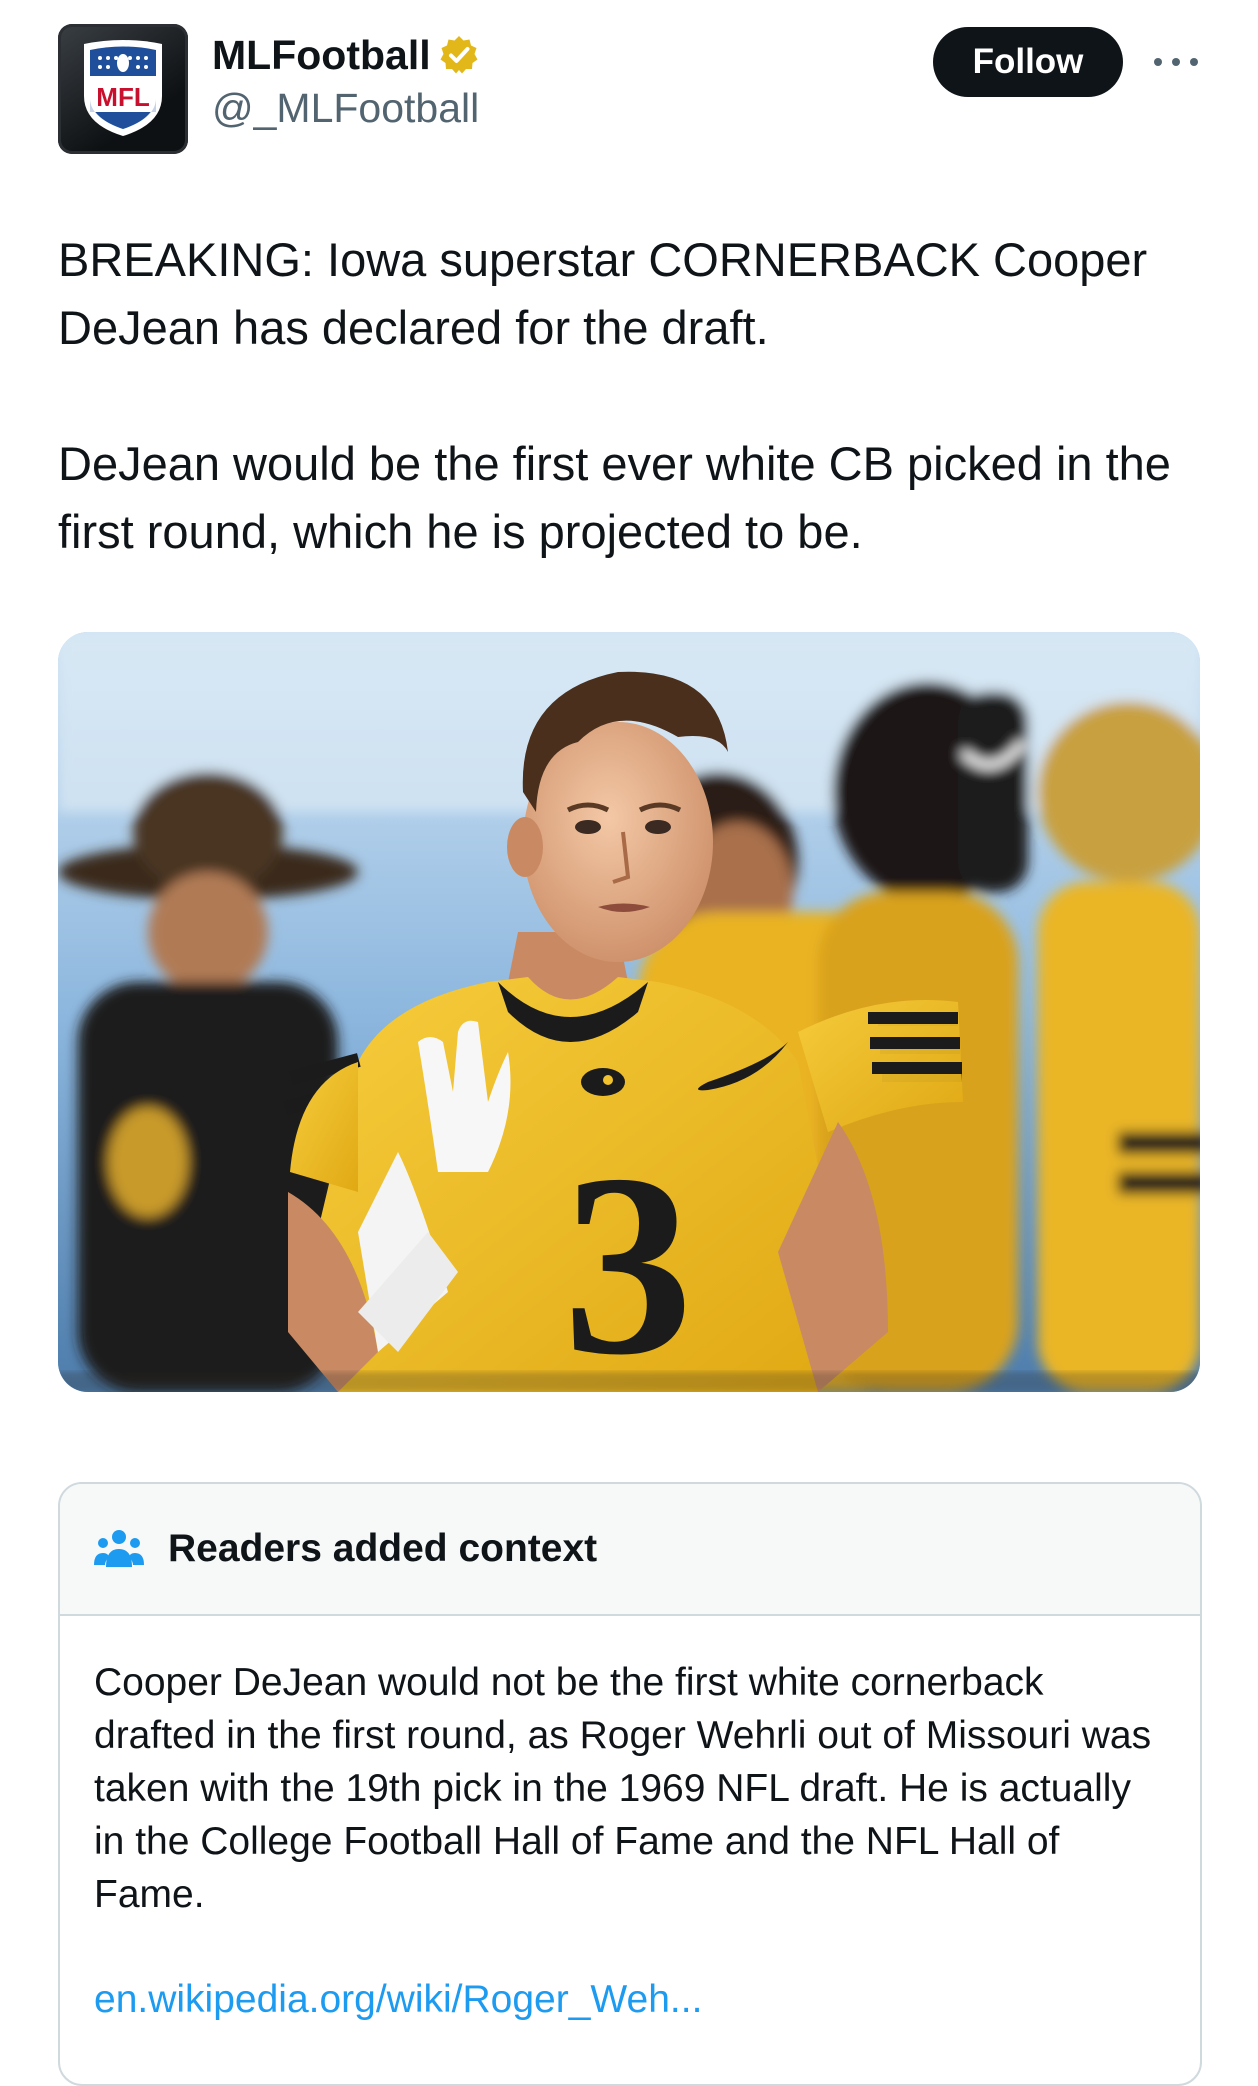  Describe the element at coordinates (345, 108) in the screenshot. I see `handle: @_MLFootball` at that location.